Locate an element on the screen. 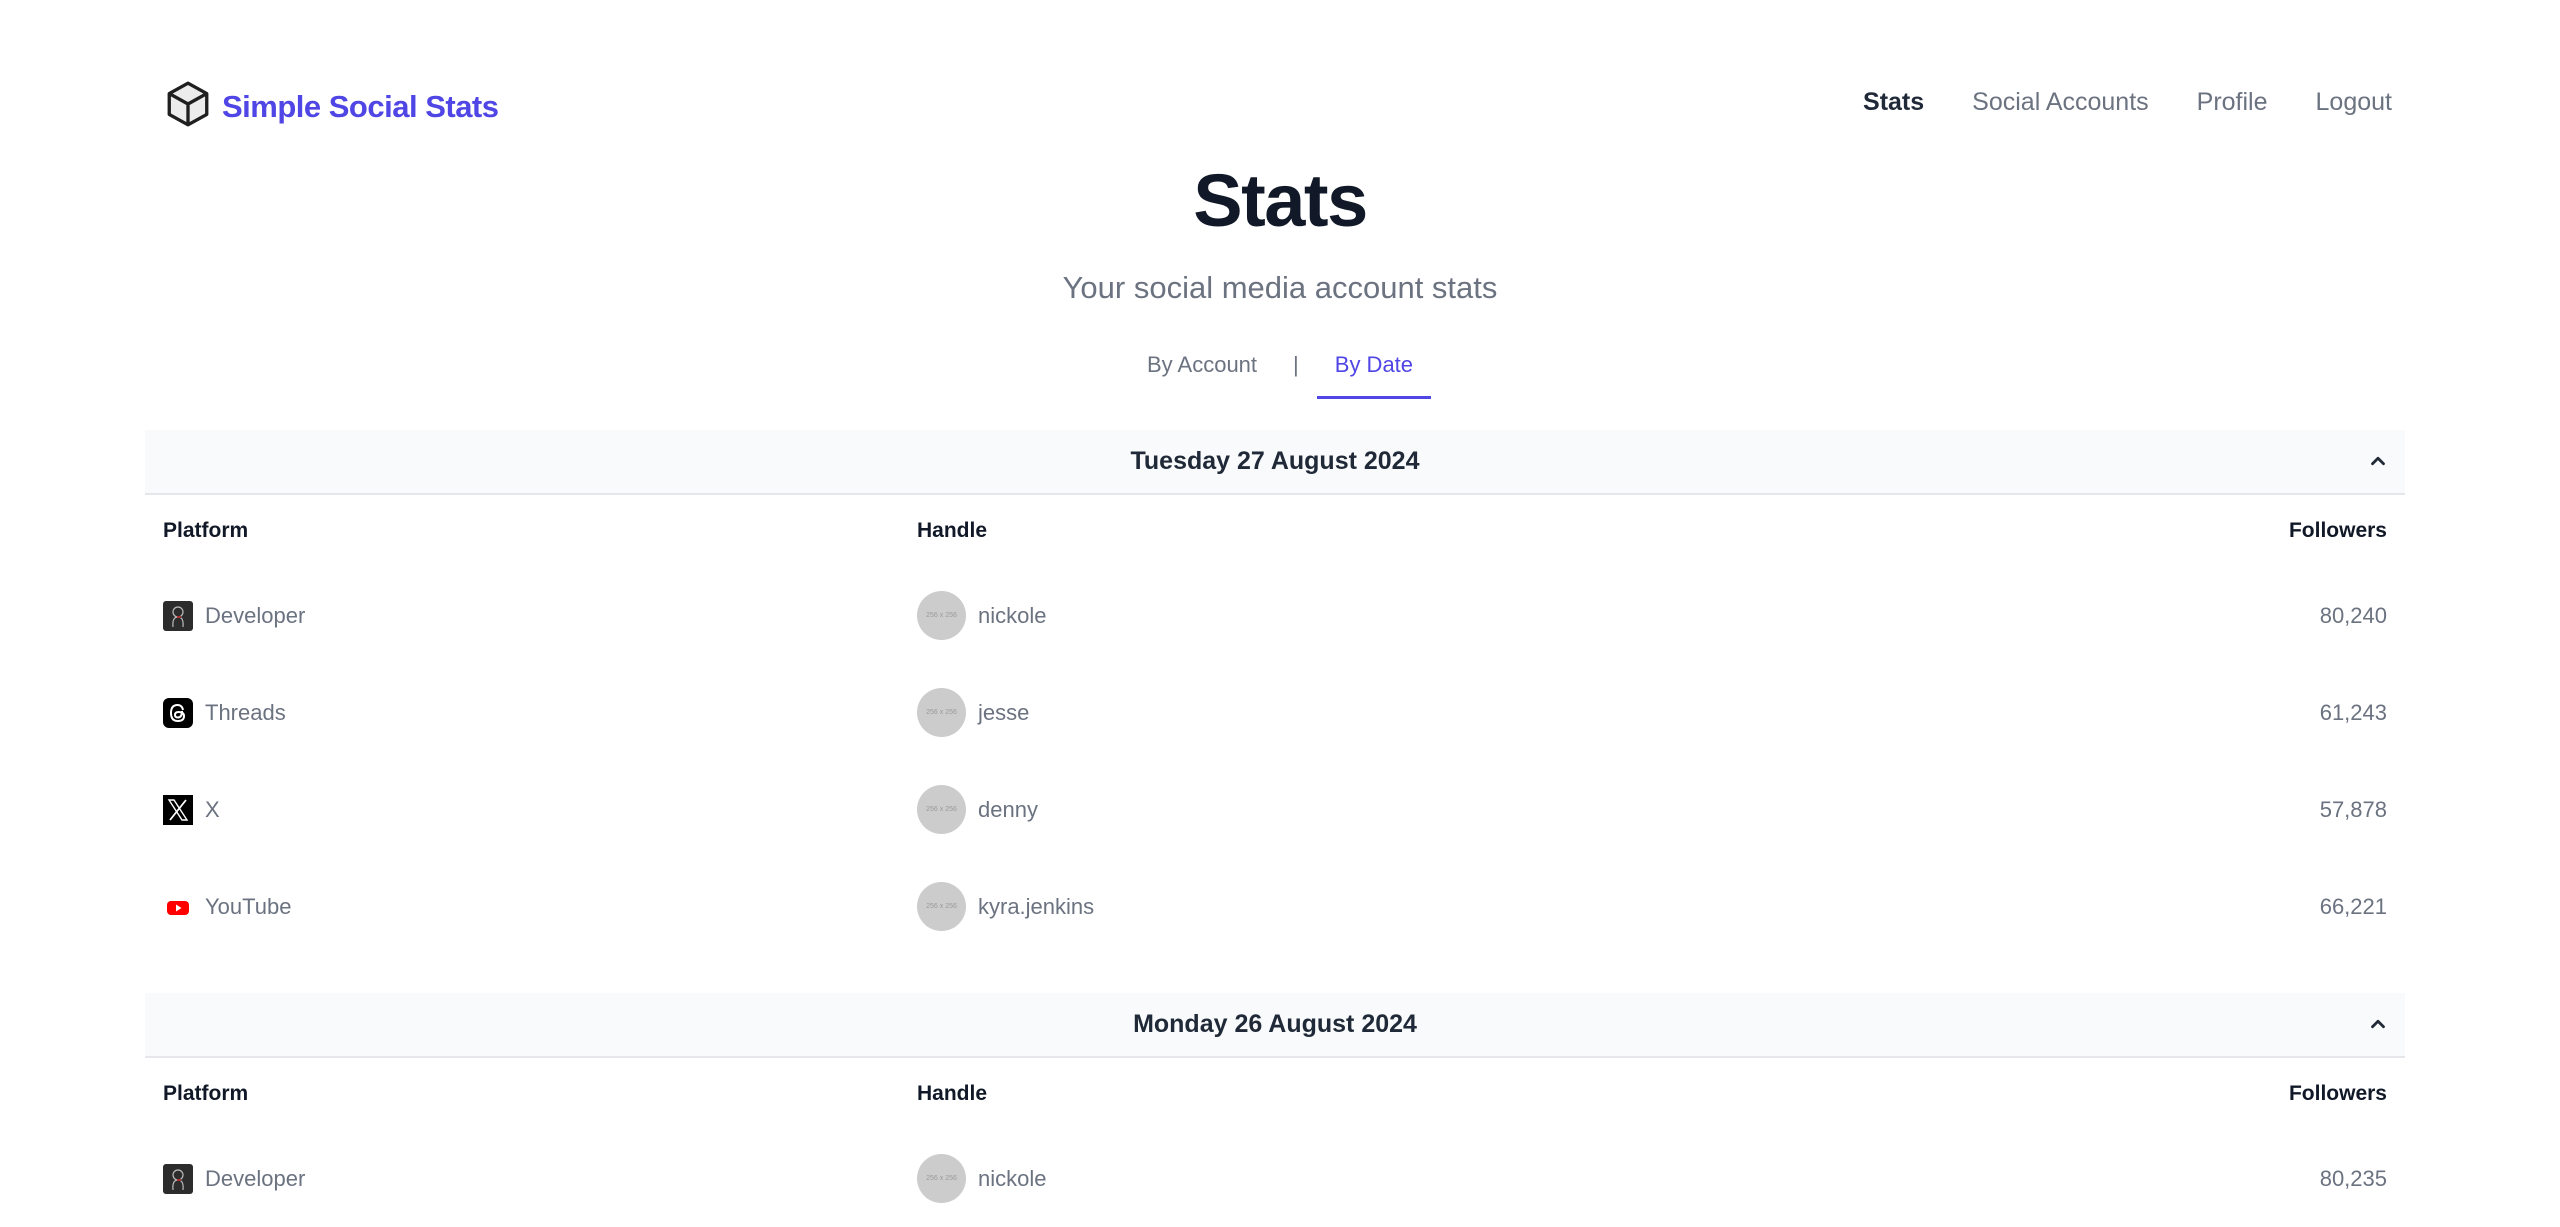 This screenshot has height=1227, width=2560. cube-icon is located at coordinates (188, 106).